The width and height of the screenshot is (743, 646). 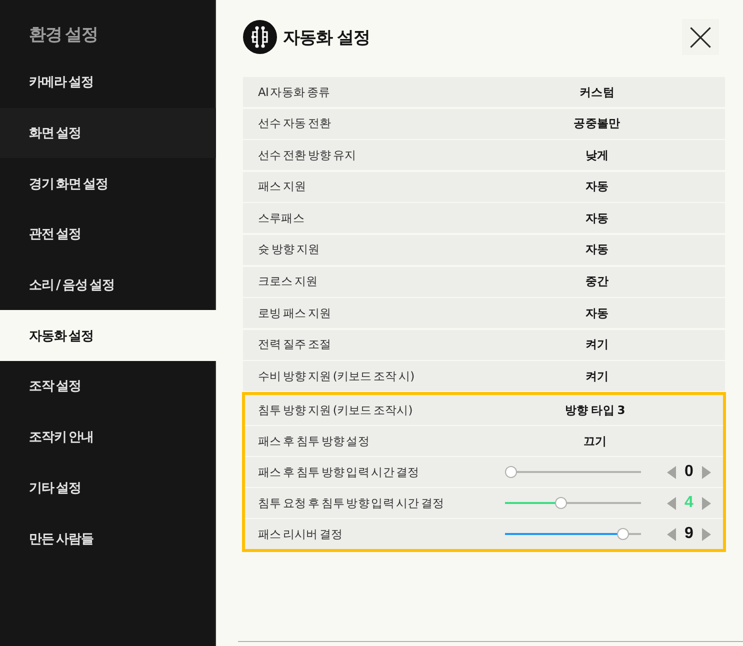 I want to click on sidebar-item: 카메라 설정, so click(x=108, y=82).